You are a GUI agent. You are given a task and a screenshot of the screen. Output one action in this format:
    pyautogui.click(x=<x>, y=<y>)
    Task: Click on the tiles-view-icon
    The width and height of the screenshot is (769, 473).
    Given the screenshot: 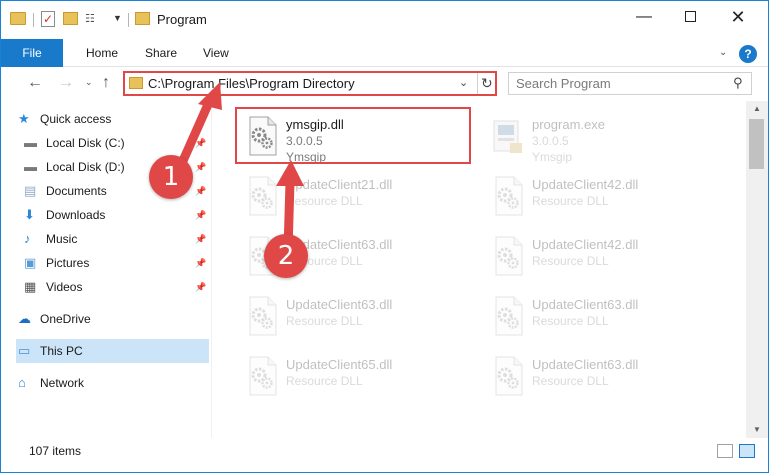 What is the action you would take?
    pyautogui.click(x=747, y=451)
    